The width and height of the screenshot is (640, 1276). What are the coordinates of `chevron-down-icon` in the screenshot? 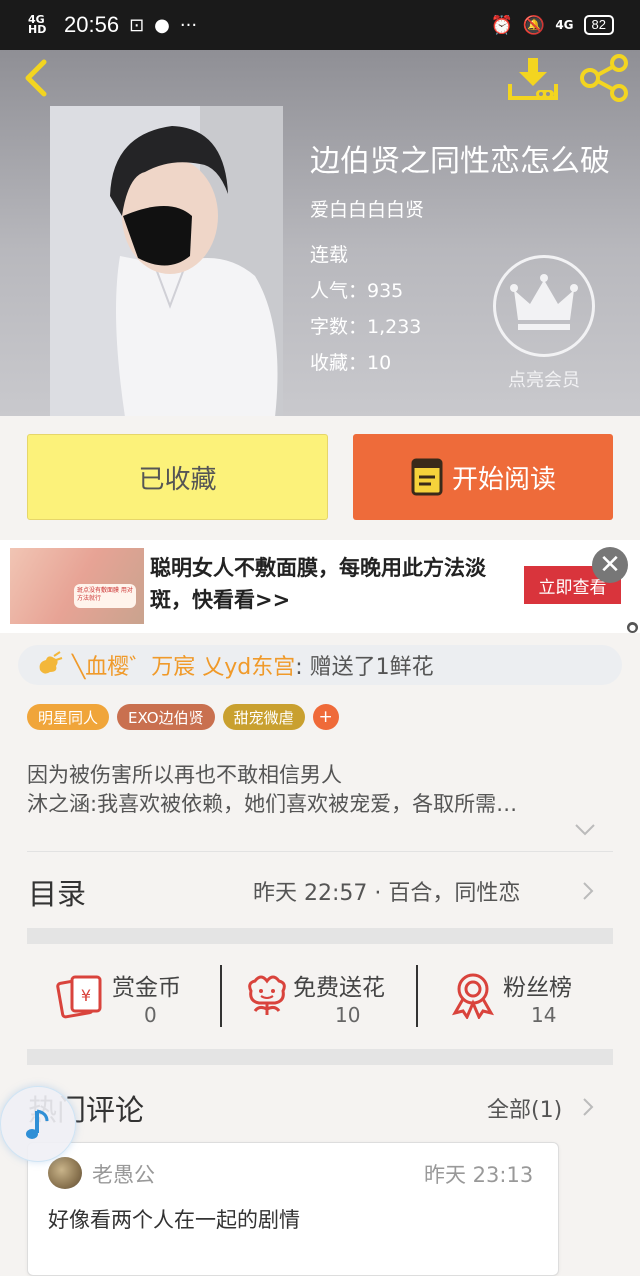 It's located at (585, 830).